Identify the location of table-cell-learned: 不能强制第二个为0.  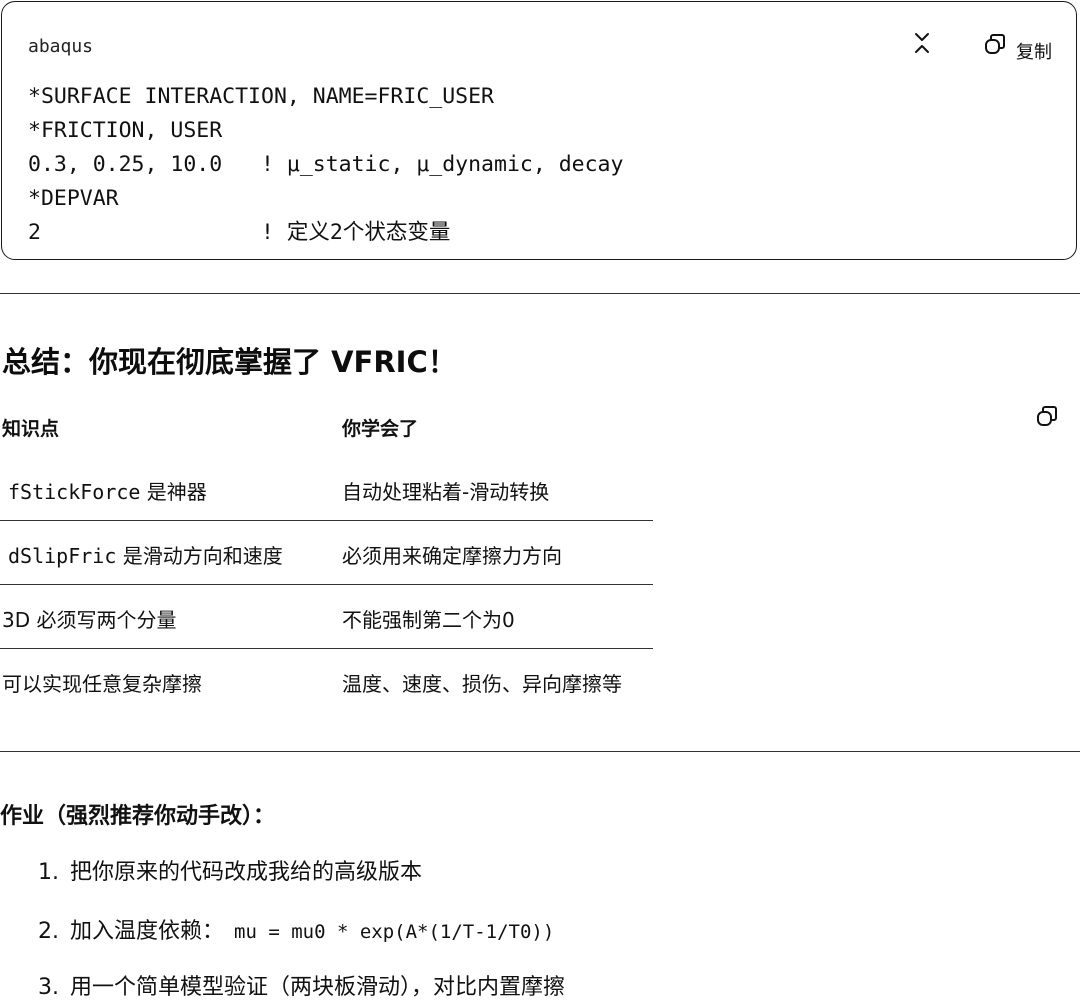
(428, 620).